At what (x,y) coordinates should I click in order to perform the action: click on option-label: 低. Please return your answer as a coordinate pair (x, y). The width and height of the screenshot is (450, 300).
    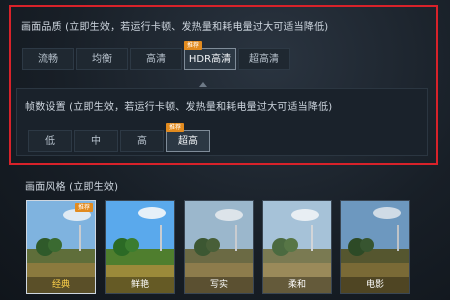
    Looking at the image, I should click on (50, 141).